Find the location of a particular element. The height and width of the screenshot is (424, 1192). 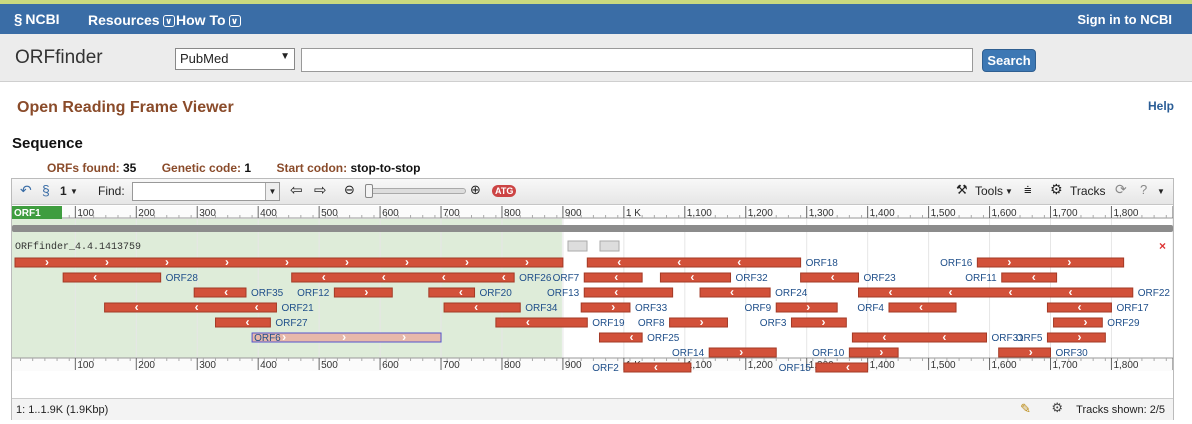

tools-menu: Tools is located at coordinates (989, 191).